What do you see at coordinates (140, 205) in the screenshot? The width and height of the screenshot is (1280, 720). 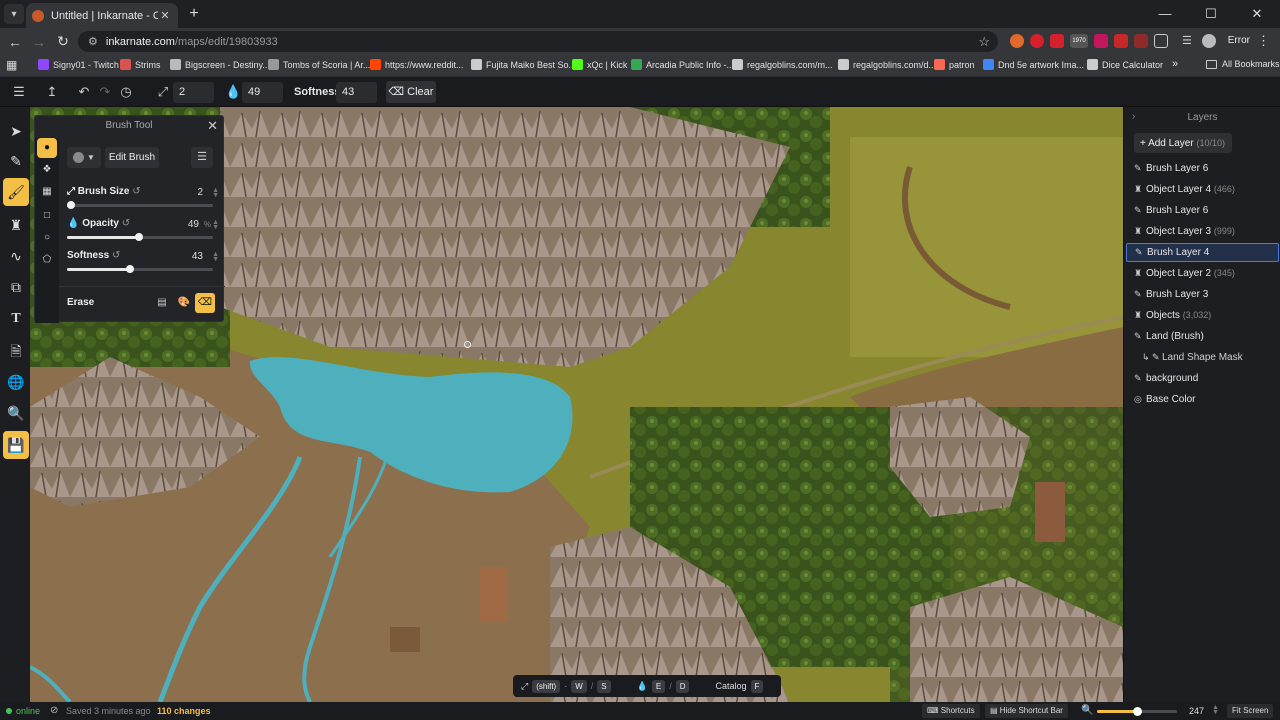 I see `brush-size-slider` at bounding box center [140, 205].